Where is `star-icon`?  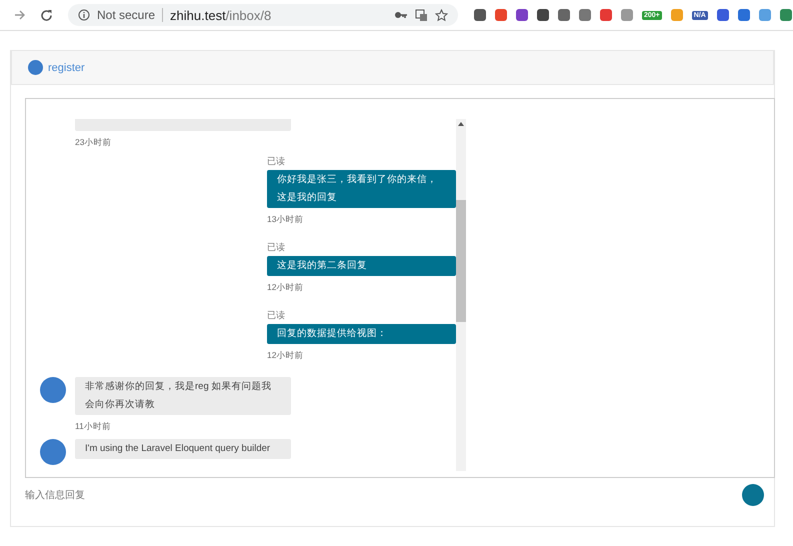
star-icon is located at coordinates (441, 15).